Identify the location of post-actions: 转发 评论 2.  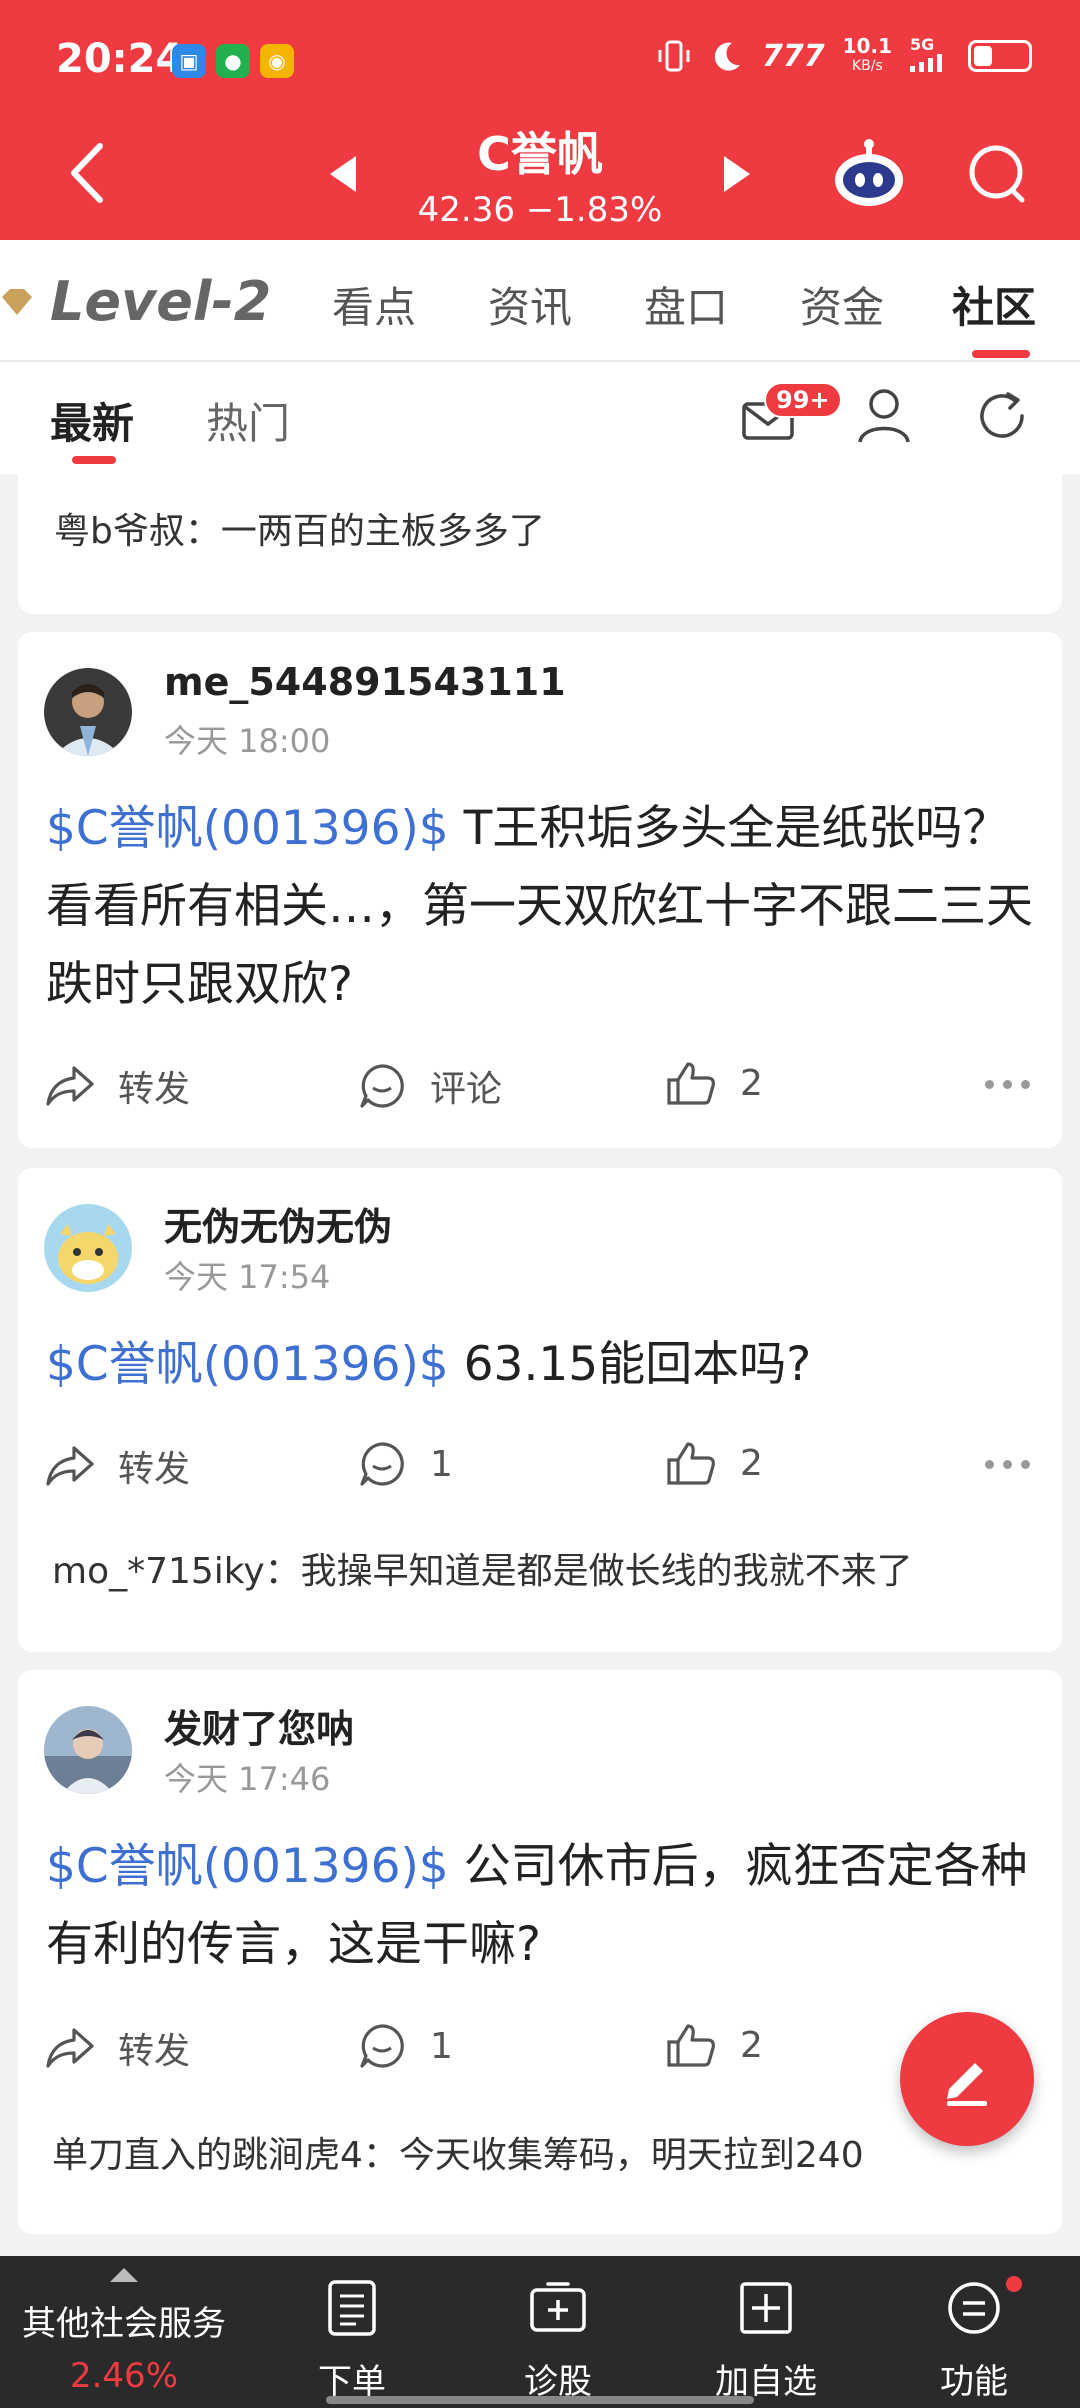
(540, 1090).